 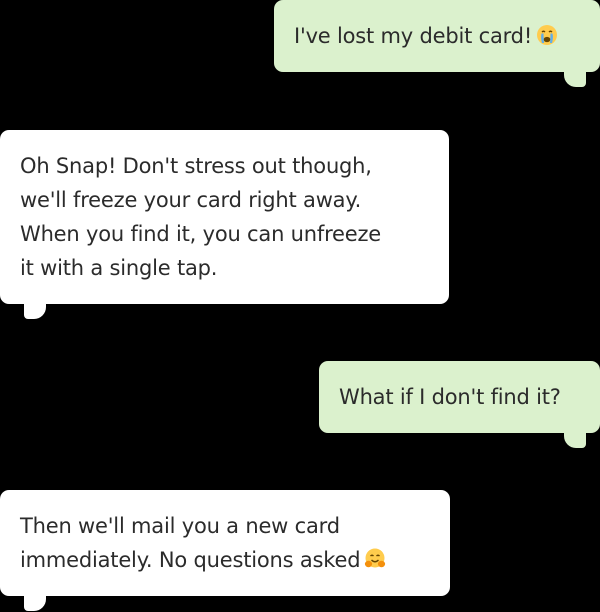 I want to click on message-bubble: What if I don't find it?, so click(x=459, y=397).